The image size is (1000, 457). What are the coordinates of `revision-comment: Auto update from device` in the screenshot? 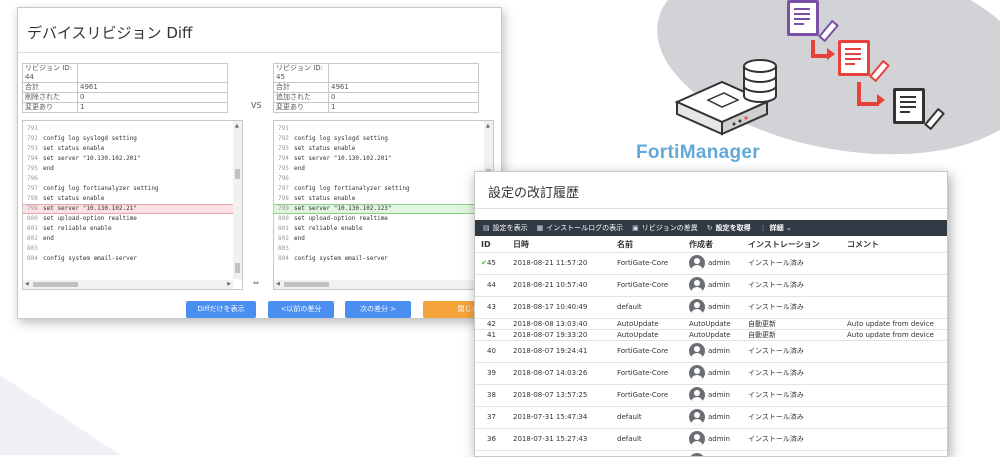 It's located at (890, 335).